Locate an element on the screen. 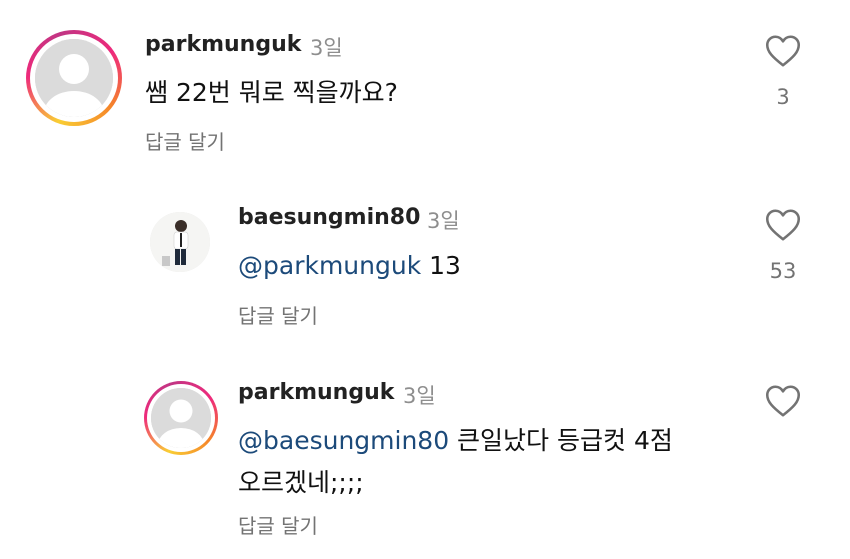 The height and width of the screenshot is (559, 850). comment-text: @baesungmin80 큰일났다 등급컷 4점 오르겠네;;;; is located at coordinates (498, 462).